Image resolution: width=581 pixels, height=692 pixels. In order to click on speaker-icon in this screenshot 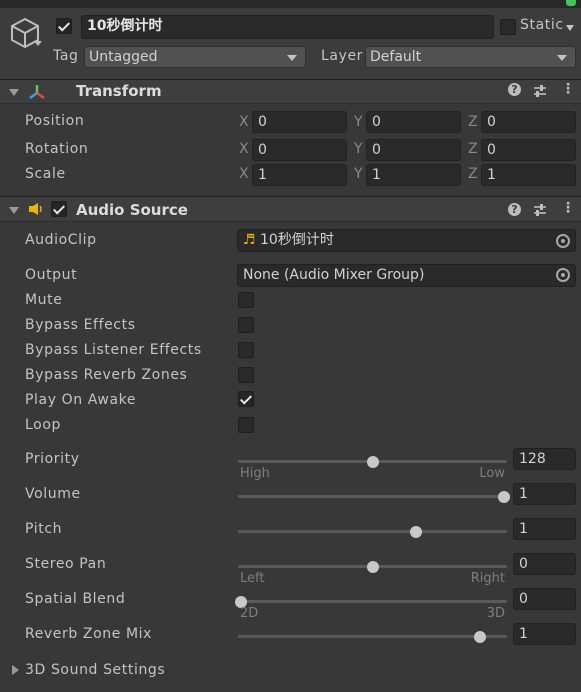, I will do `click(35, 209)`.